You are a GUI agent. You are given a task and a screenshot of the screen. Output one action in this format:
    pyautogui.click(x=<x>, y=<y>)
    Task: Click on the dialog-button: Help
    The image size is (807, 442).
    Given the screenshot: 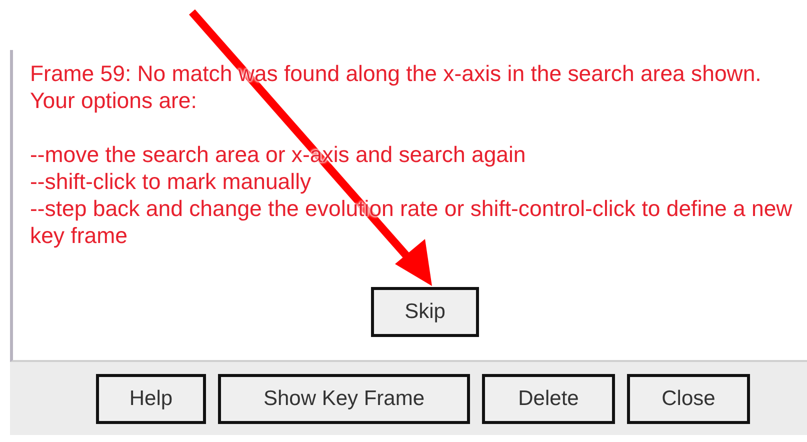 What is the action you would take?
    pyautogui.click(x=151, y=399)
    